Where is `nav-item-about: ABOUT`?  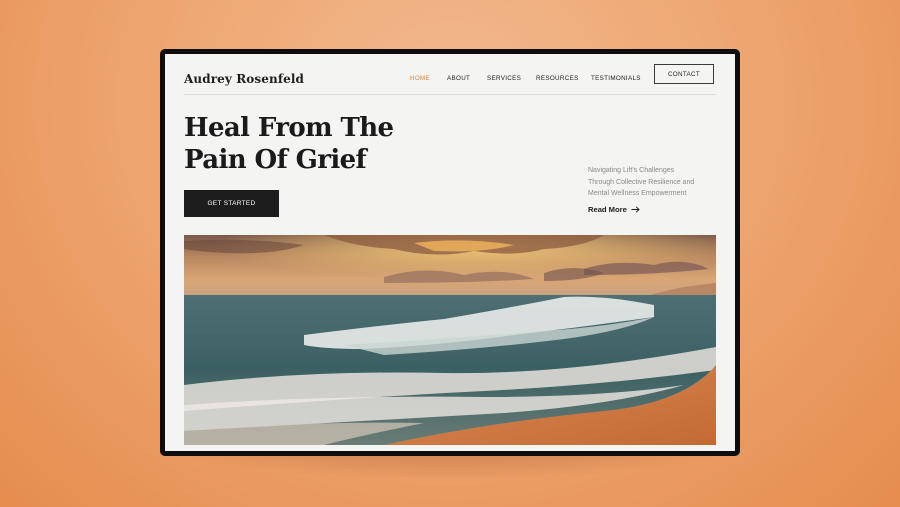
nav-item-about: ABOUT is located at coordinates (458, 78).